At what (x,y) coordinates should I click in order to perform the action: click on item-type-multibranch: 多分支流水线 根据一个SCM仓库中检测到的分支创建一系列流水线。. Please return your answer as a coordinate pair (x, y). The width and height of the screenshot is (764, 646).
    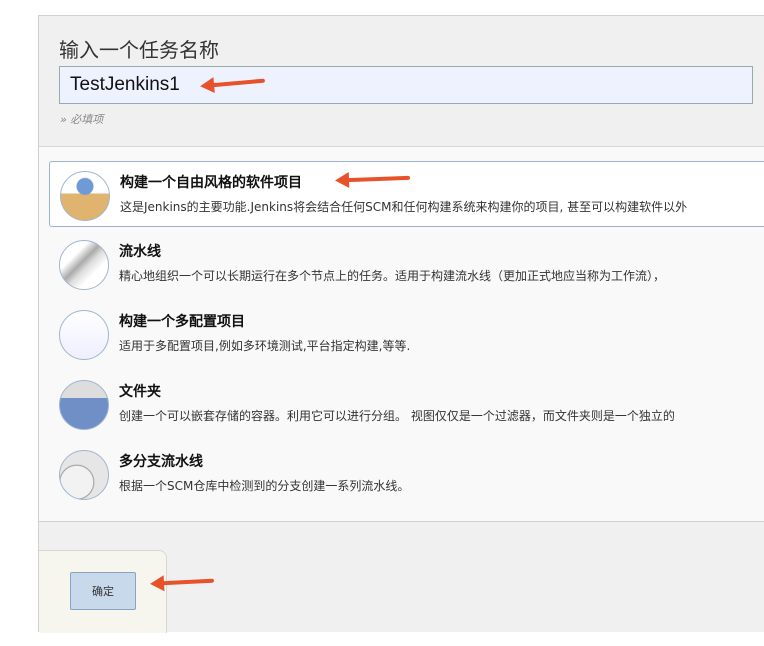
    Looking at the image, I should click on (406, 474).